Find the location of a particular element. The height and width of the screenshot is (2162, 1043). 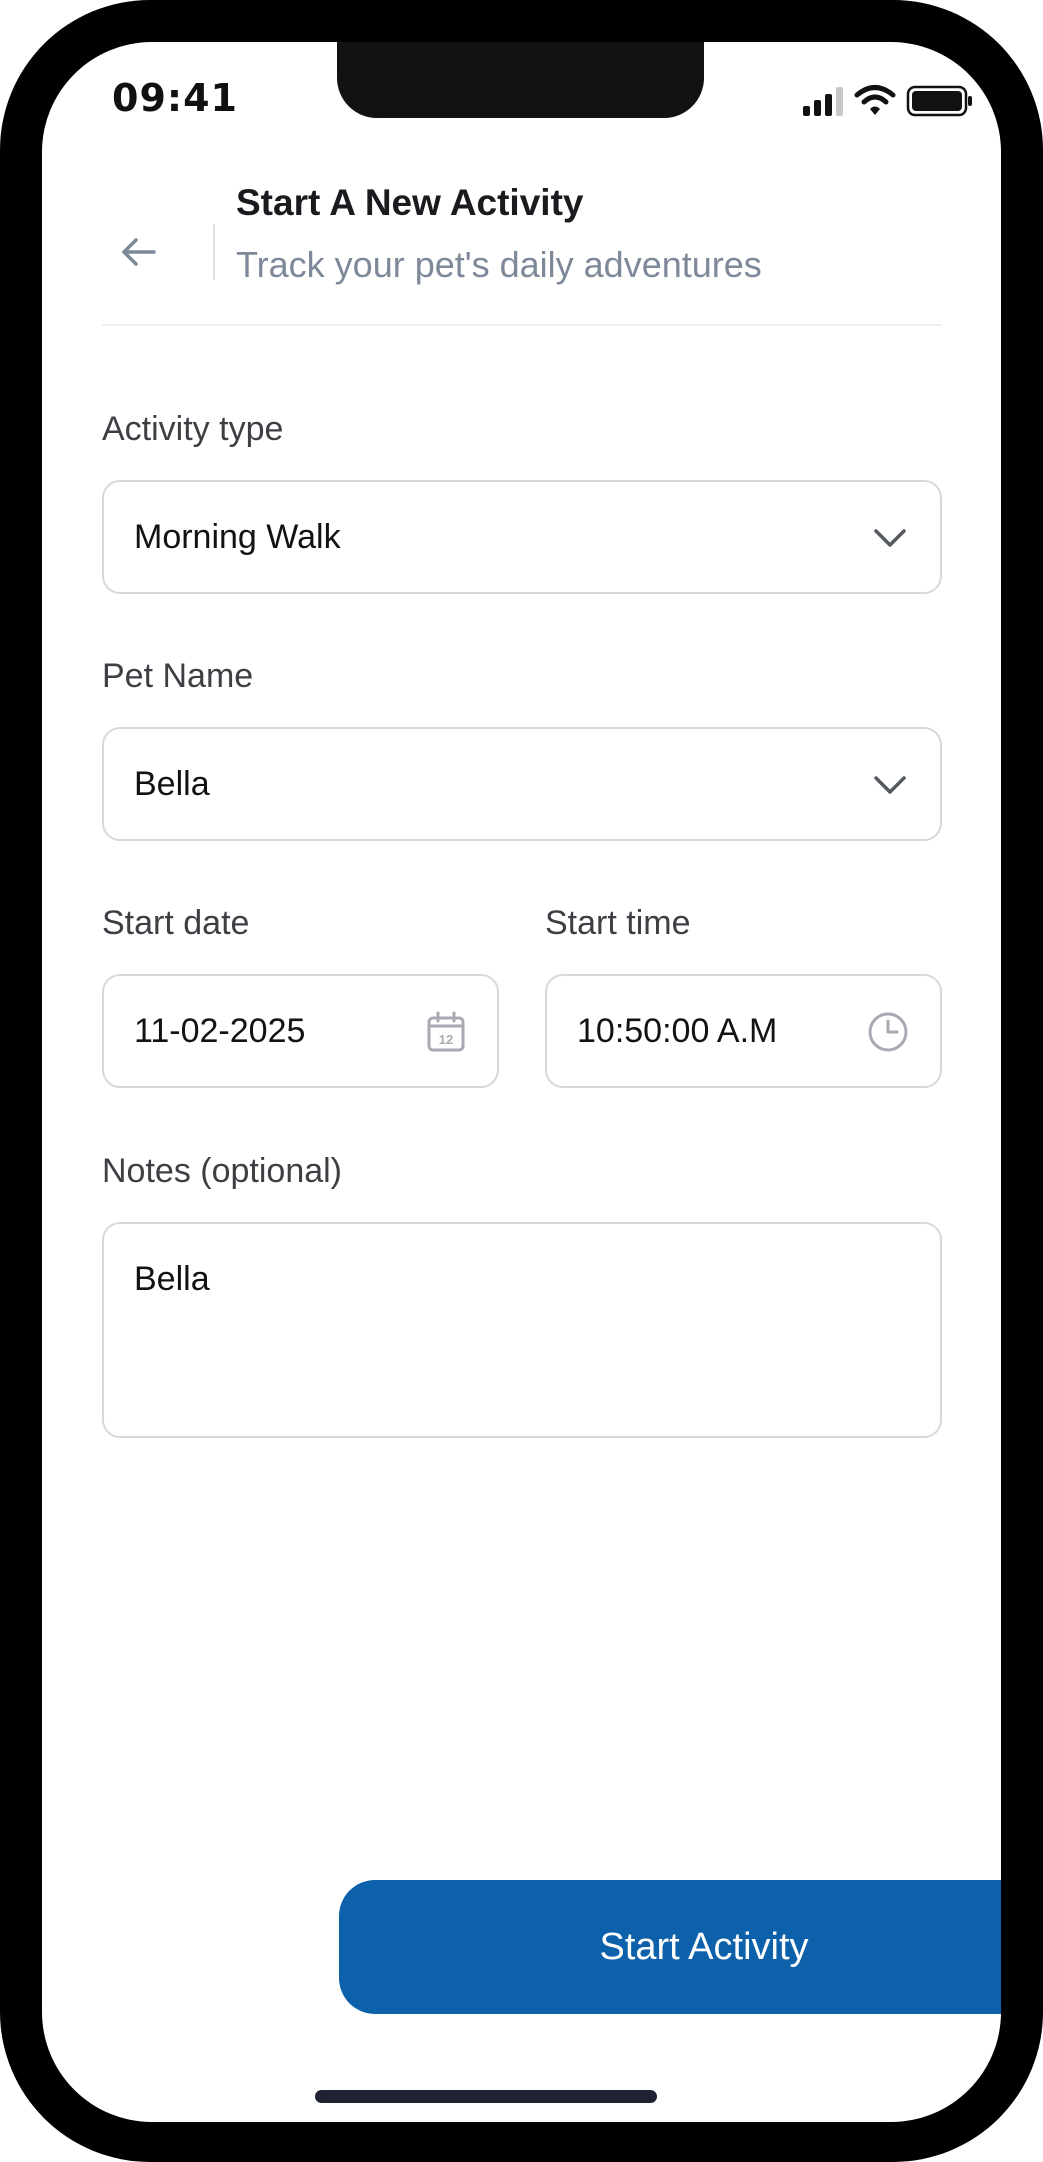

start-time-input: 10:50:00 A.M is located at coordinates (743, 1031).